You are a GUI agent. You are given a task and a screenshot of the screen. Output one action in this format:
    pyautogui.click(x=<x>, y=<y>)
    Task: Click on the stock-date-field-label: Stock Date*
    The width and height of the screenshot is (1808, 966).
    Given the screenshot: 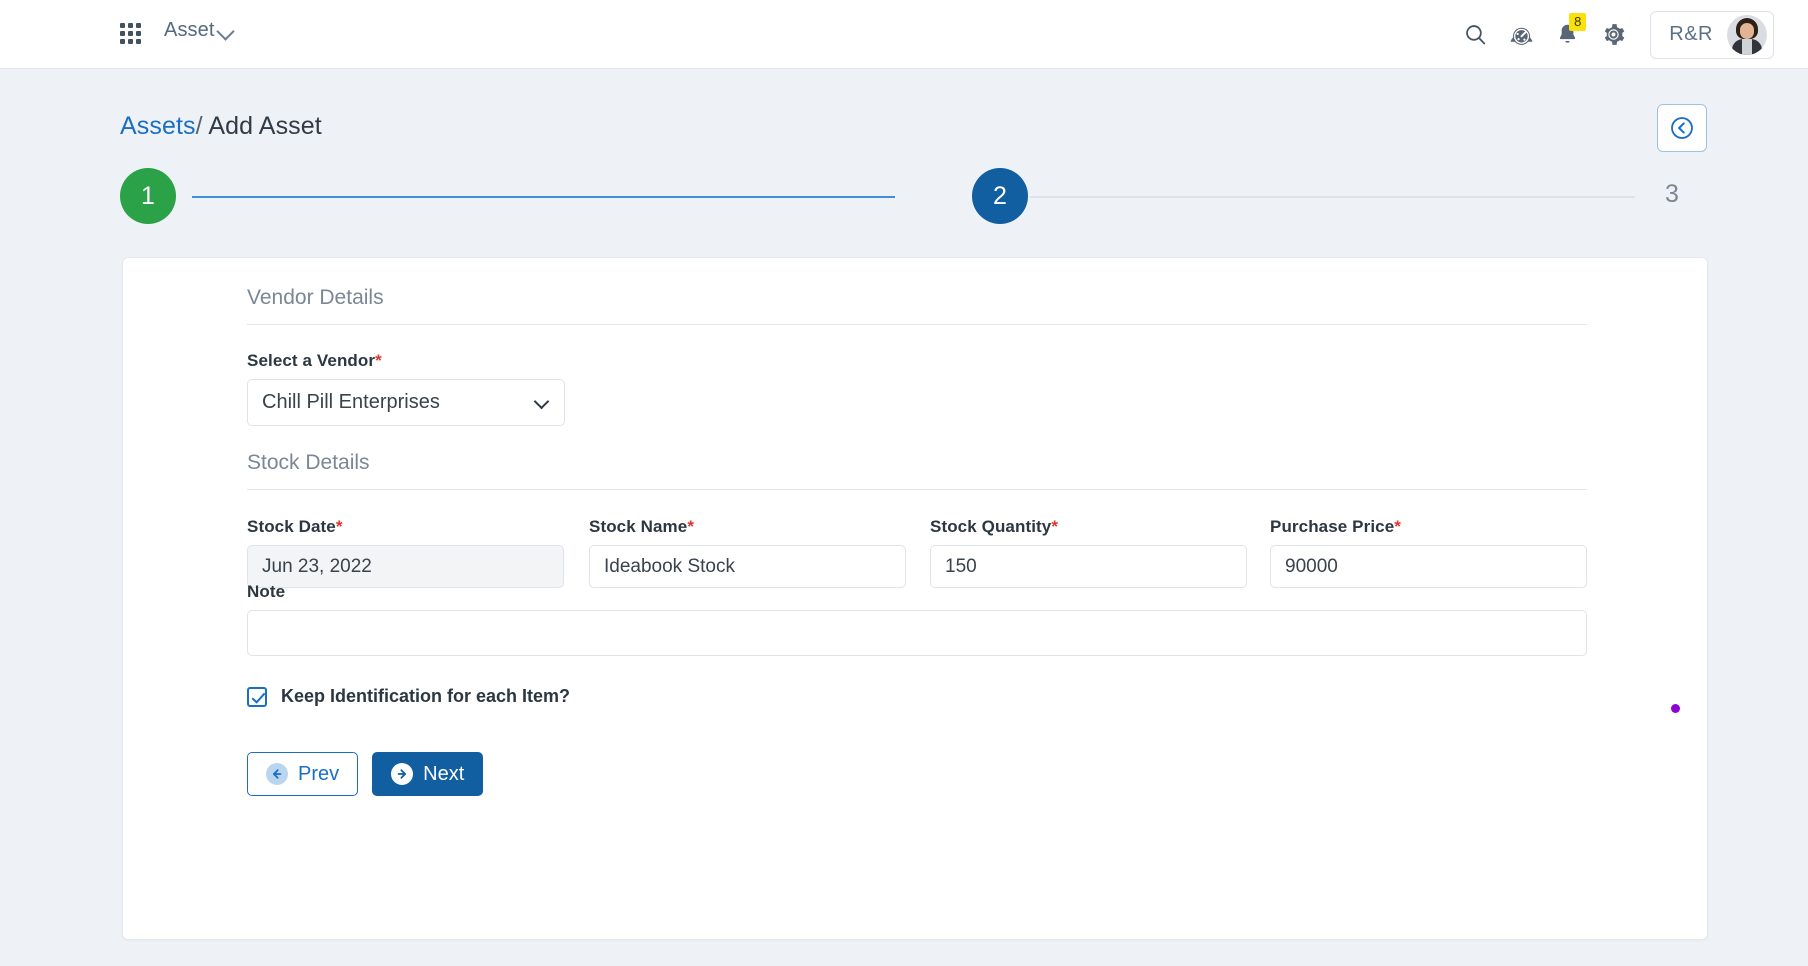 What is the action you would take?
    pyautogui.click(x=295, y=527)
    